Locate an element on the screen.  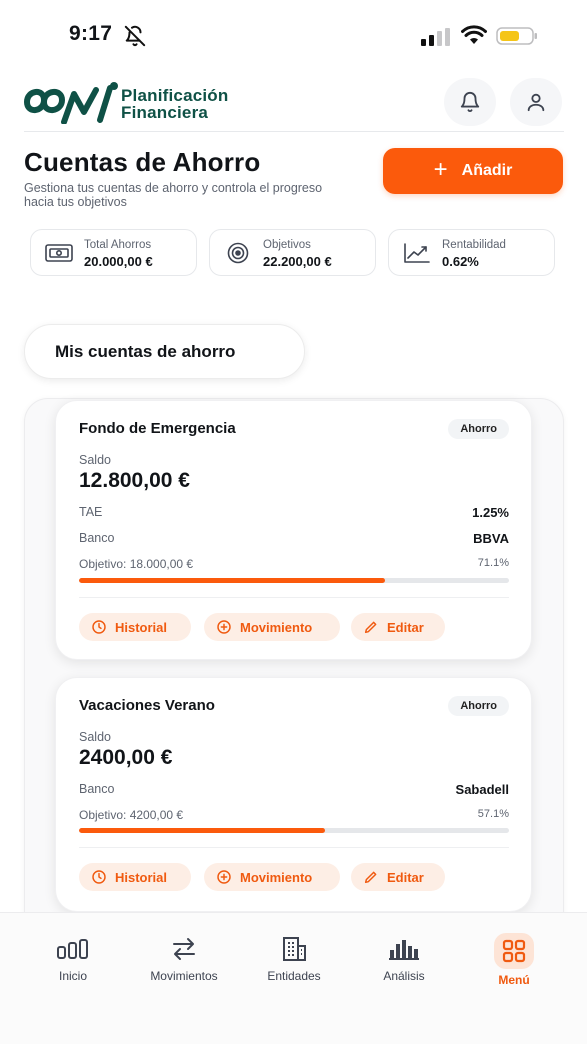
goal-label: Objetivo: 4200,00 € is located at coordinates (131, 815).